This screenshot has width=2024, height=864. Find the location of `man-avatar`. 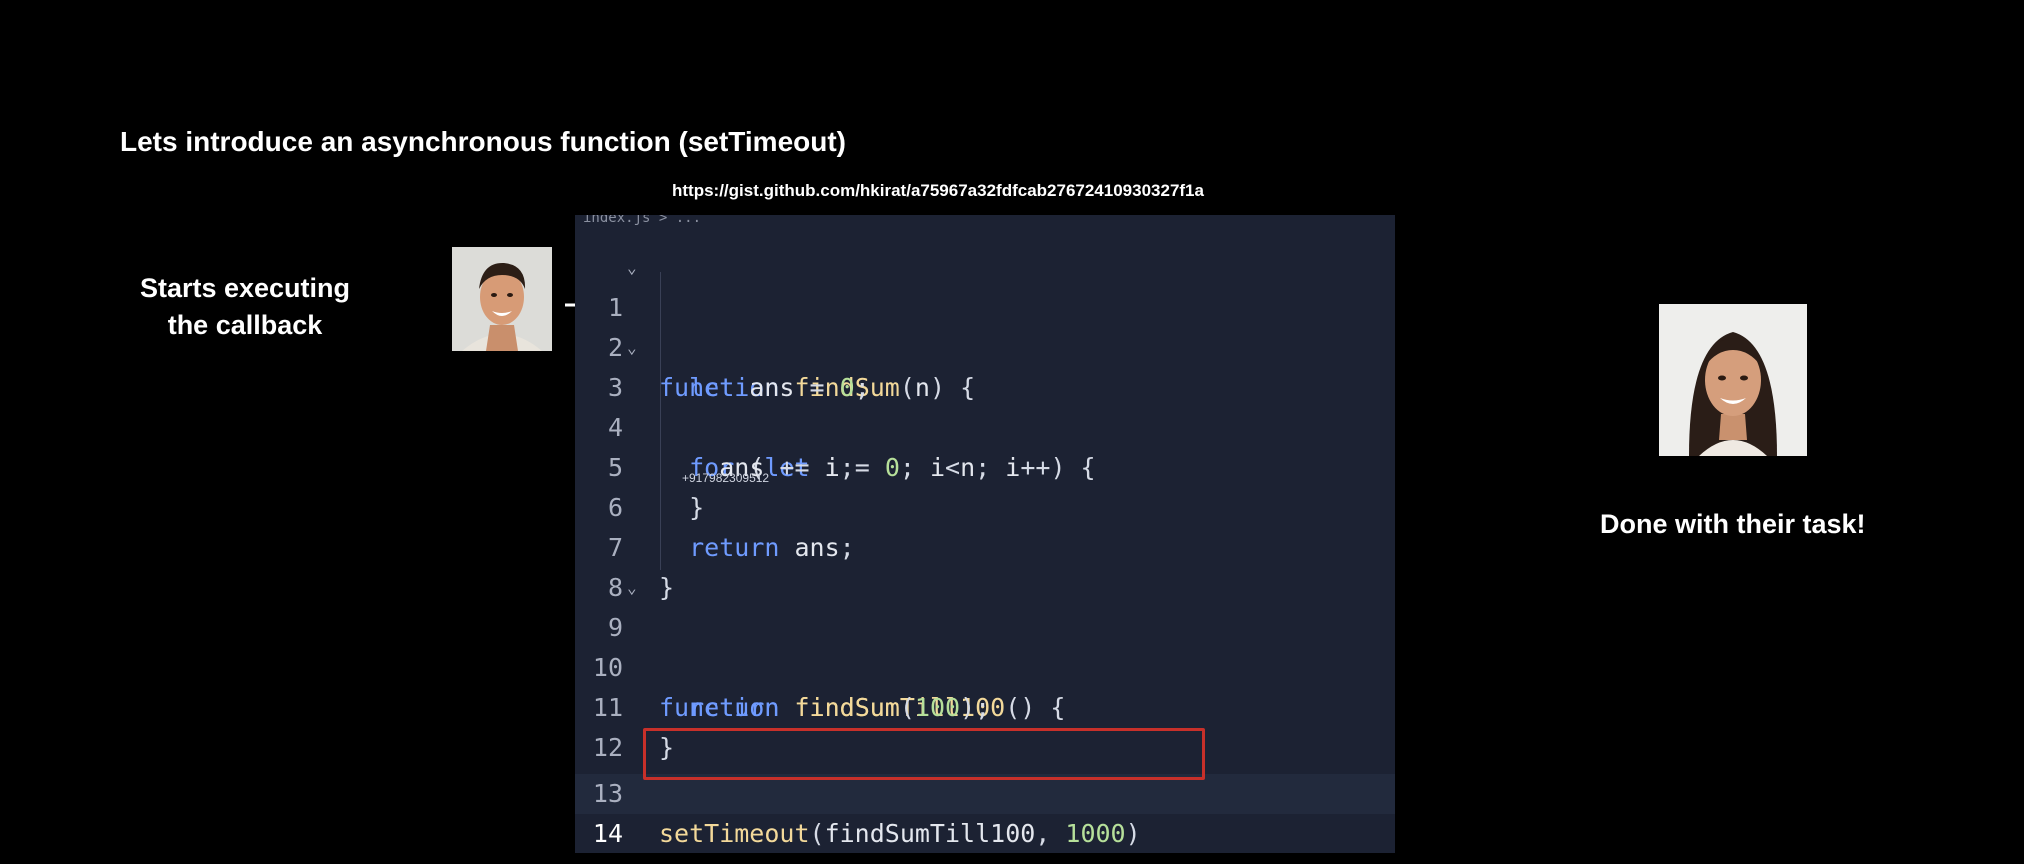

man-avatar is located at coordinates (502, 299).